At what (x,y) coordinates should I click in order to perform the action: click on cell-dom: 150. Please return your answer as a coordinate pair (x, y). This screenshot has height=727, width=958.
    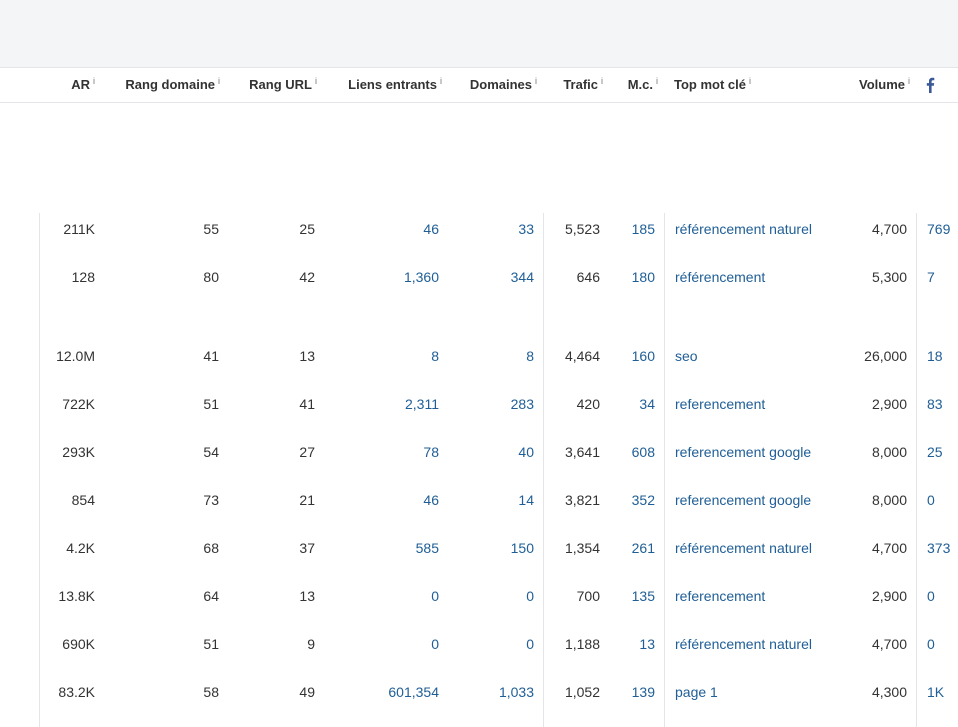
    Looking at the image, I should click on (494, 548).